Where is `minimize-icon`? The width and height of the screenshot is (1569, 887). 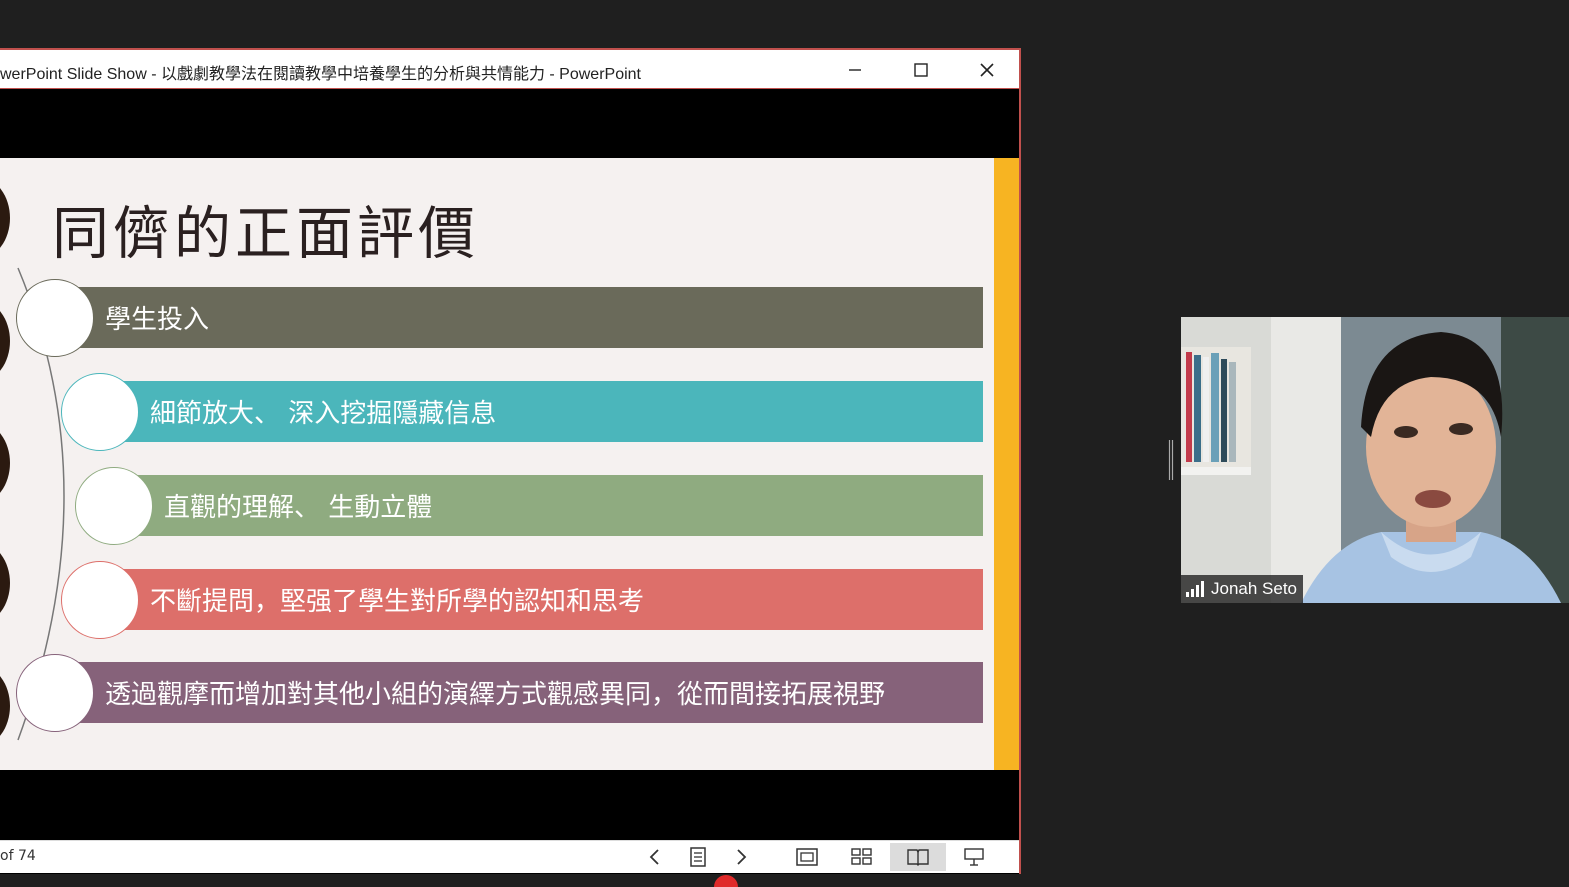
minimize-icon is located at coordinates (855, 69).